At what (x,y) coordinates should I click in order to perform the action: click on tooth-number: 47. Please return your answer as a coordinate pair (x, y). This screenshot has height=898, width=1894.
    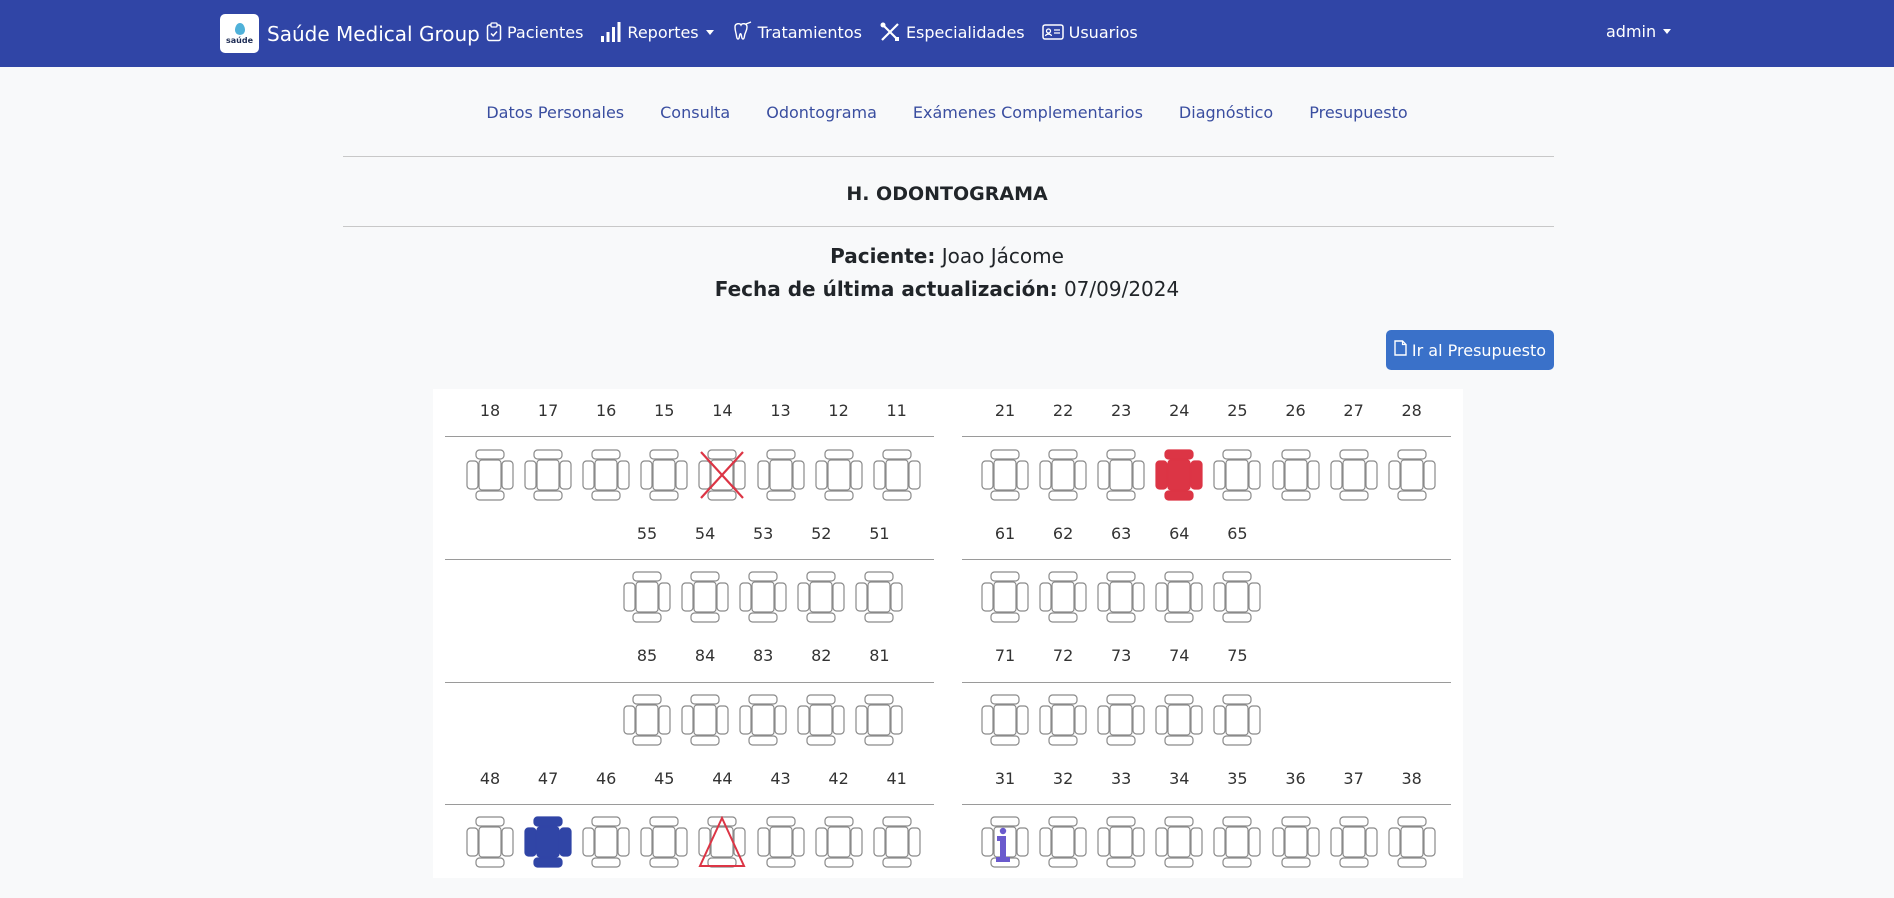
    Looking at the image, I should click on (548, 778).